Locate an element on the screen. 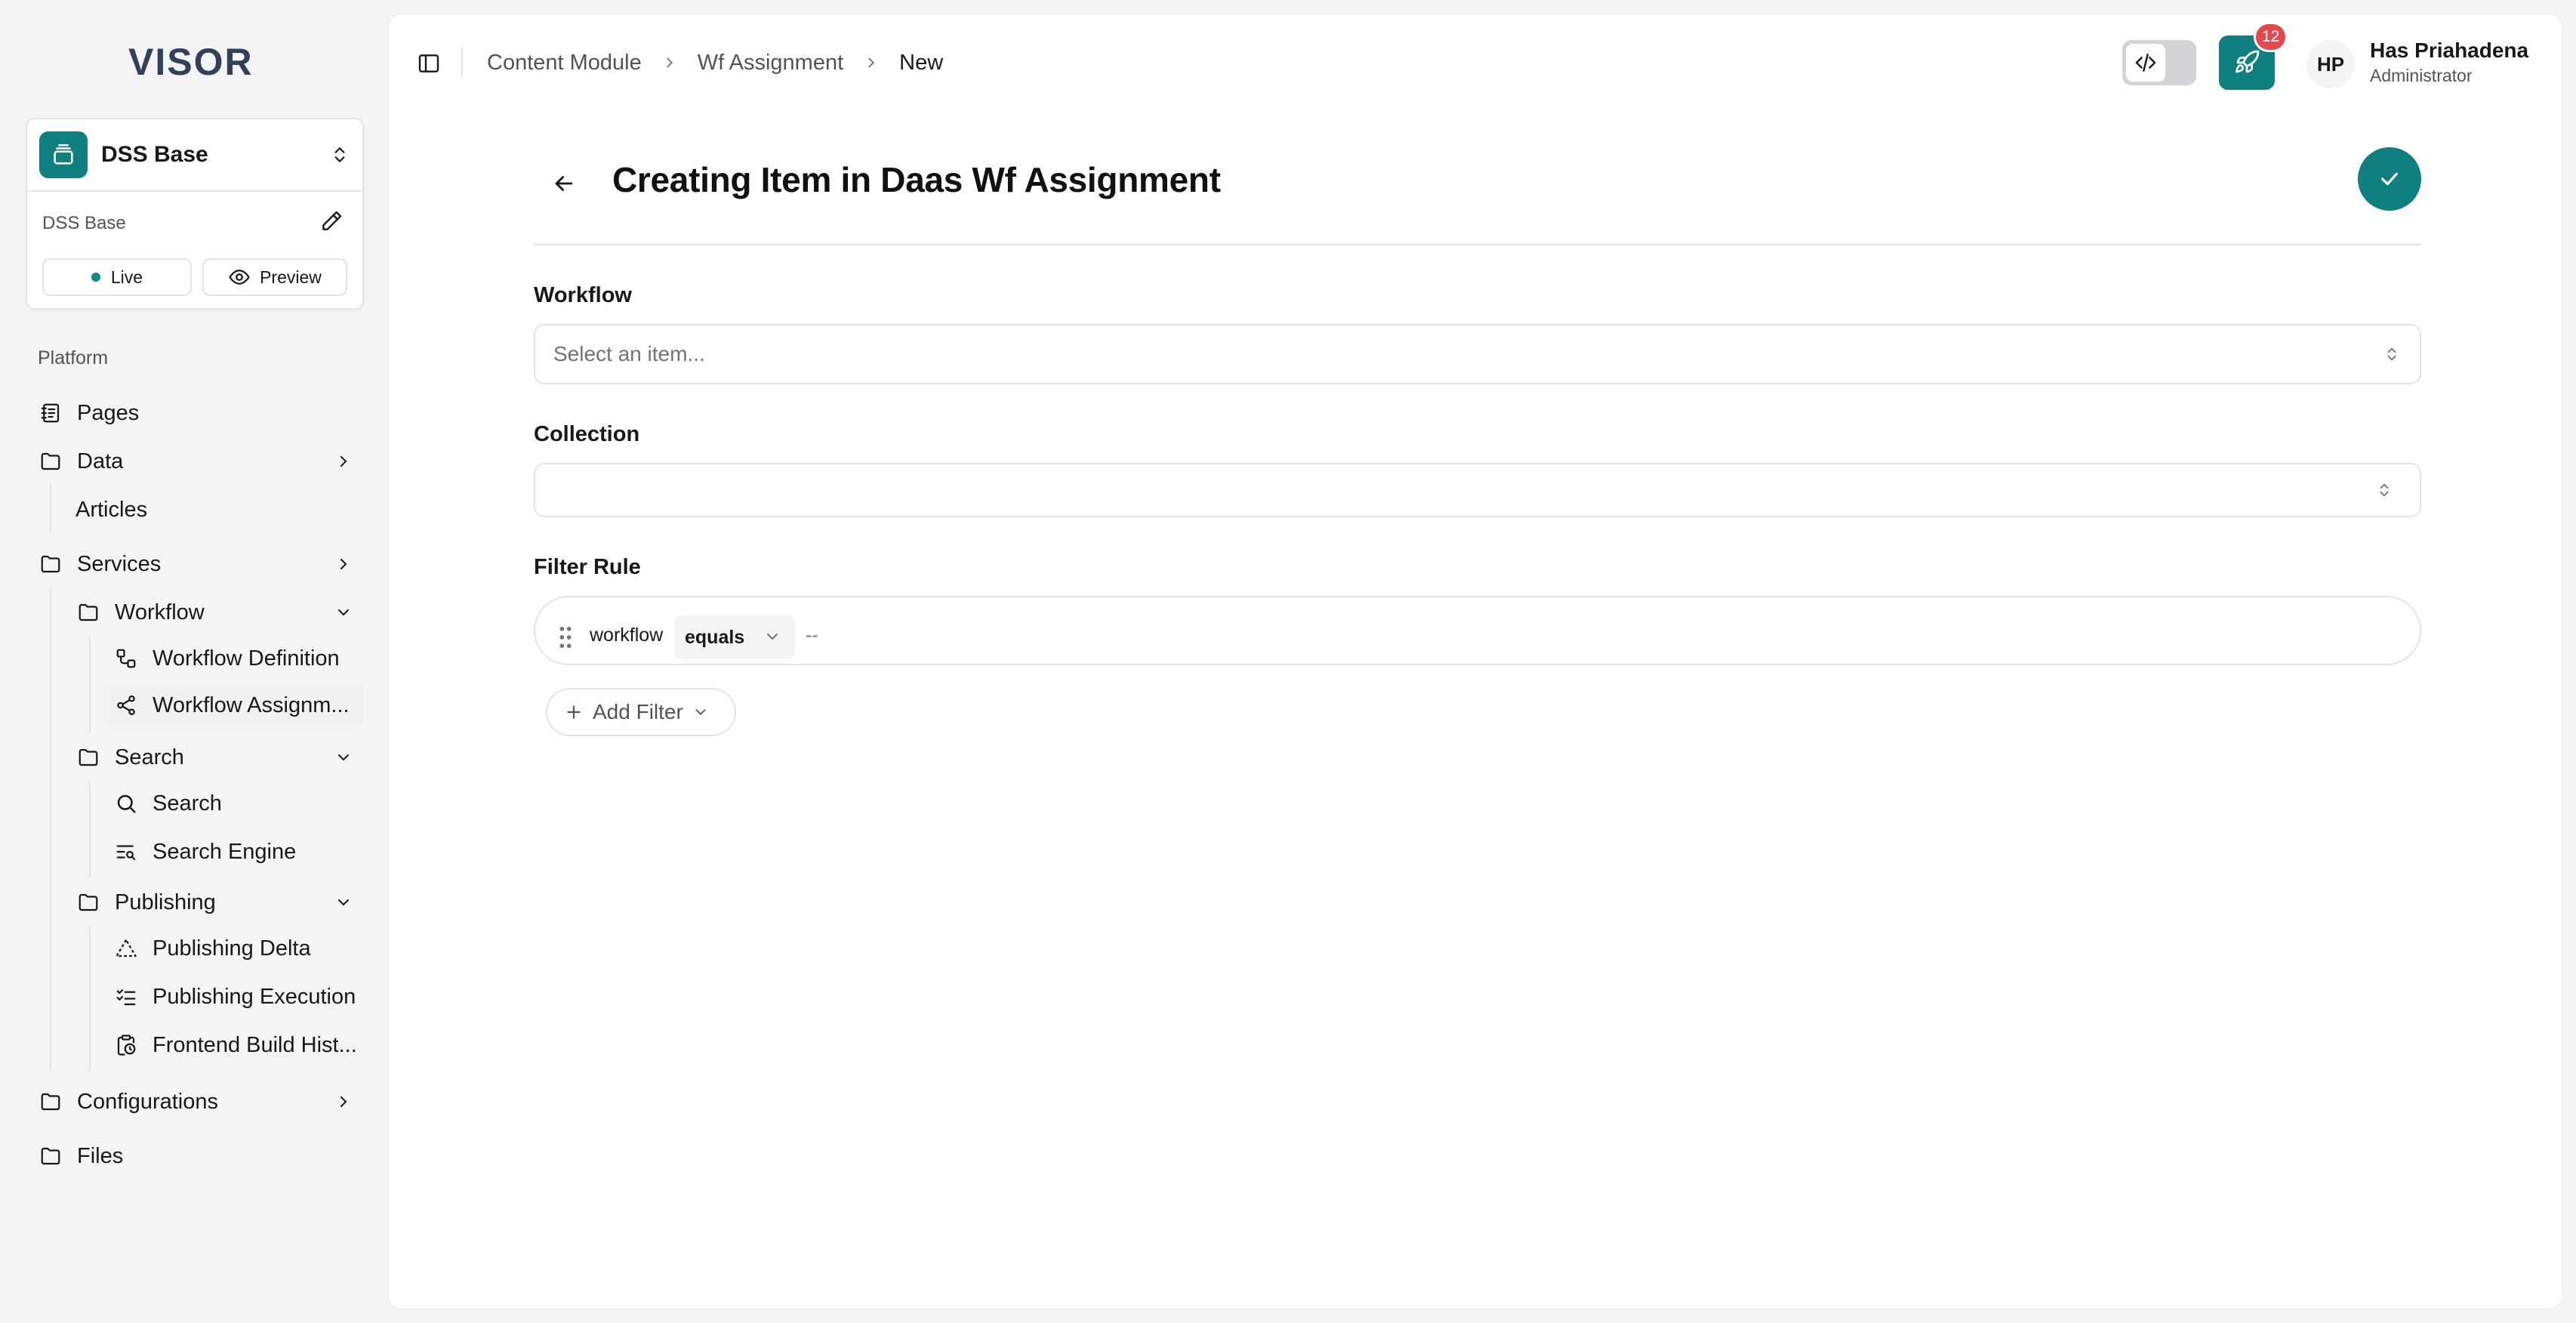 The width and height of the screenshot is (2576, 1323). sidebar-item-label: Pages is located at coordinates (108, 412).